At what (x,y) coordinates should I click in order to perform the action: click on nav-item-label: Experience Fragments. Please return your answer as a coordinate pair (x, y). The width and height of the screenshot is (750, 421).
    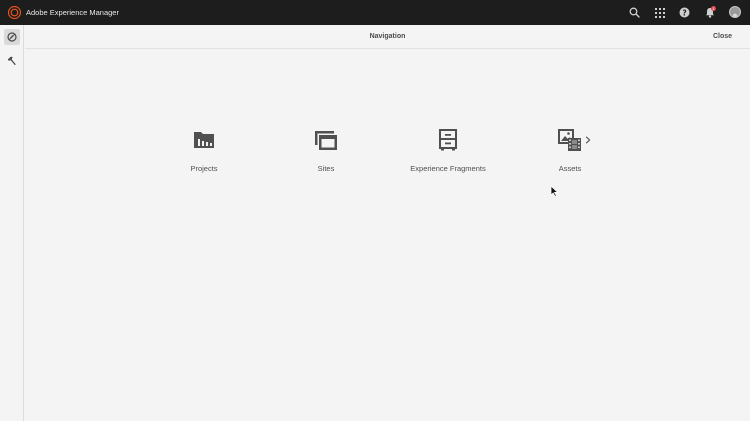
    Looking at the image, I should click on (448, 168).